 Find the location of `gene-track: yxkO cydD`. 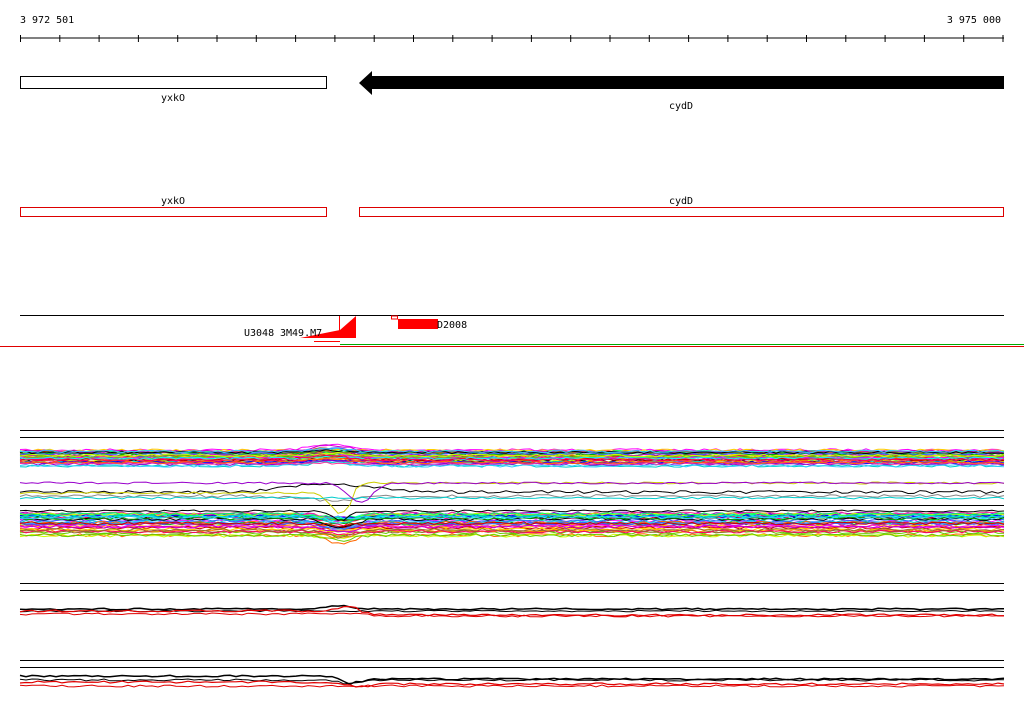

gene-track: yxkO cydD is located at coordinates (512, 91).